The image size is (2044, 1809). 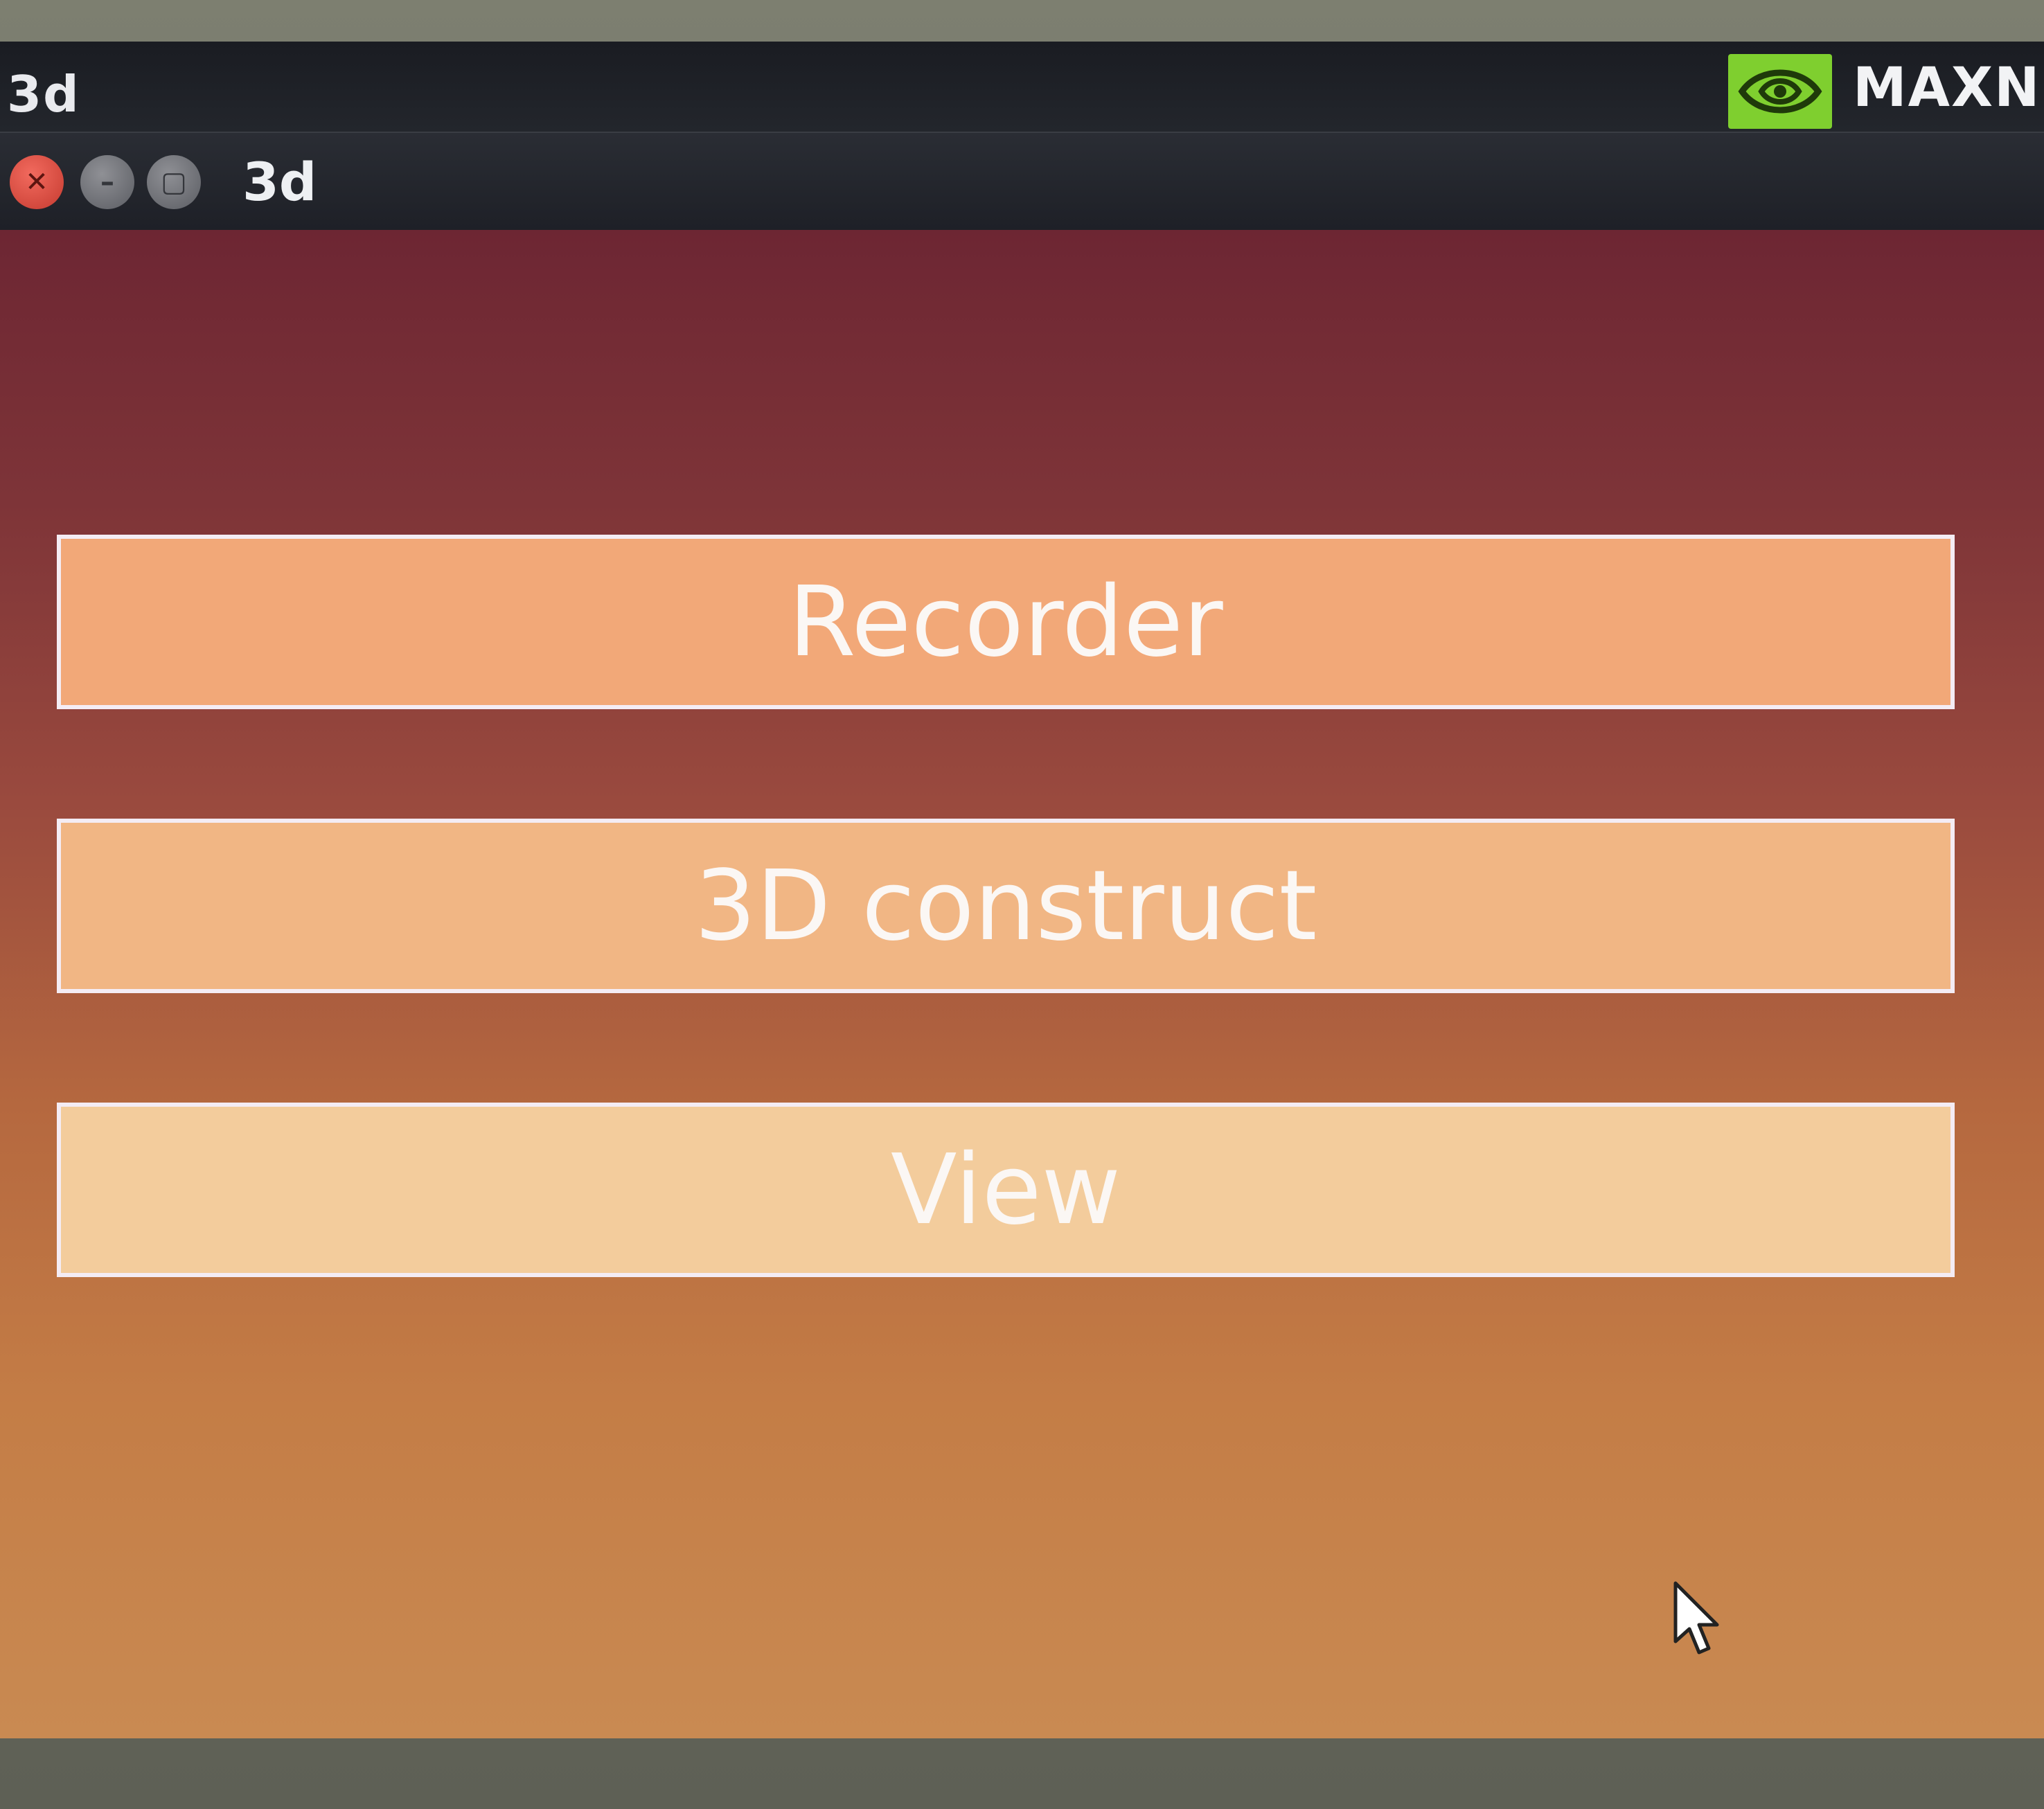 I want to click on view-button-label: View, so click(x=1005, y=1190).